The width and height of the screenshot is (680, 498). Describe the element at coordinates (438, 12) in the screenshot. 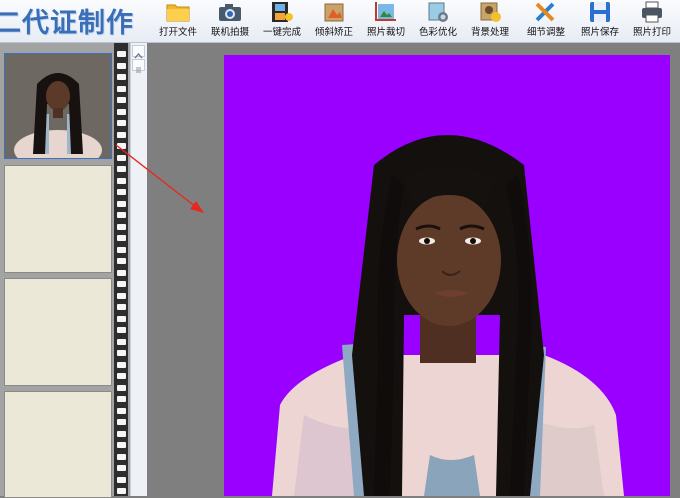

I see `color-icon` at that location.